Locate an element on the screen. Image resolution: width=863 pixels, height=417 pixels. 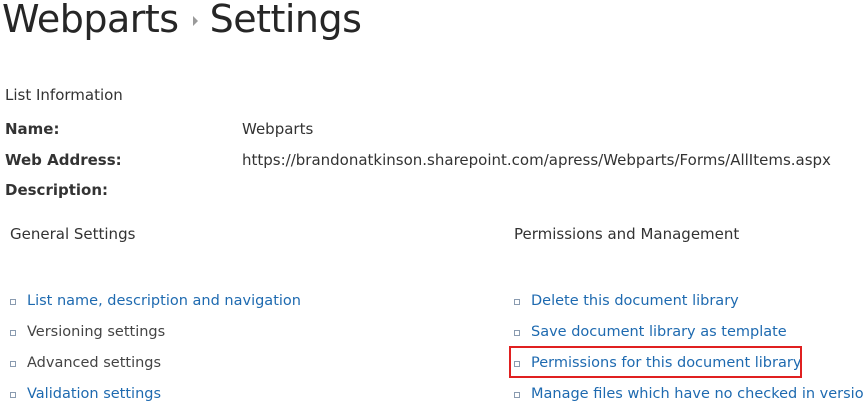
breadcrumb: Webparts Settings is located at coordinates (182, 20).